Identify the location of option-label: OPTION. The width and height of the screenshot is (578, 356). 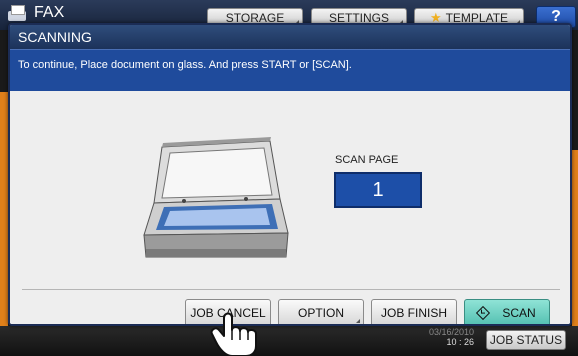
(320, 313).